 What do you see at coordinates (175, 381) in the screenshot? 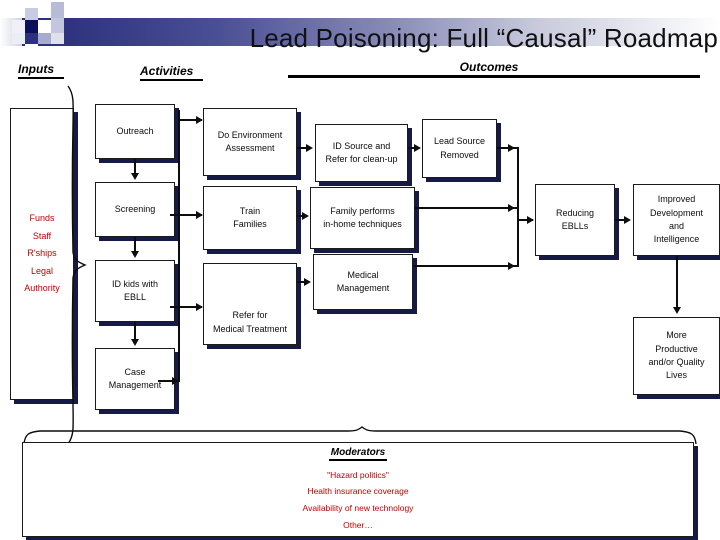
I see `arrow-case-to-spine` at bounding box center [175, 381].